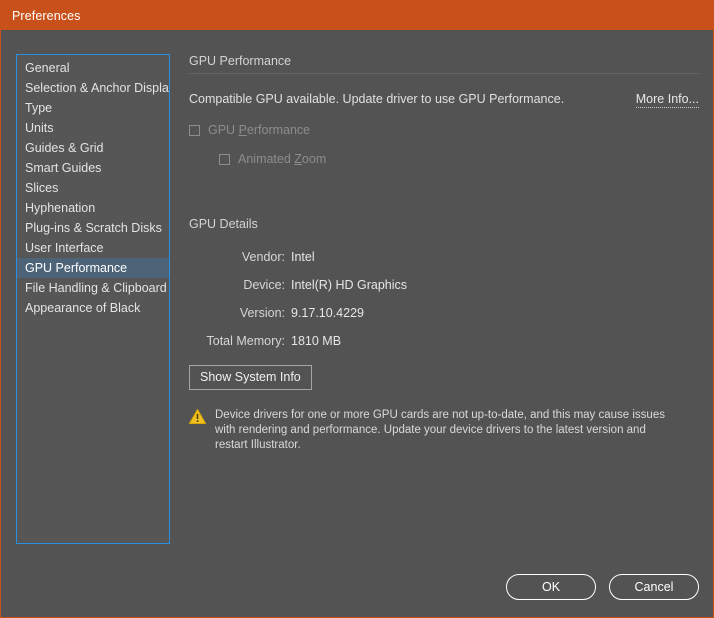 The height and width of the screenshot is (618, 714). Describe the element at coordinates (93, 248) in the screenshot. I see `sidebar-item-user-interface: User Interface` at that location.